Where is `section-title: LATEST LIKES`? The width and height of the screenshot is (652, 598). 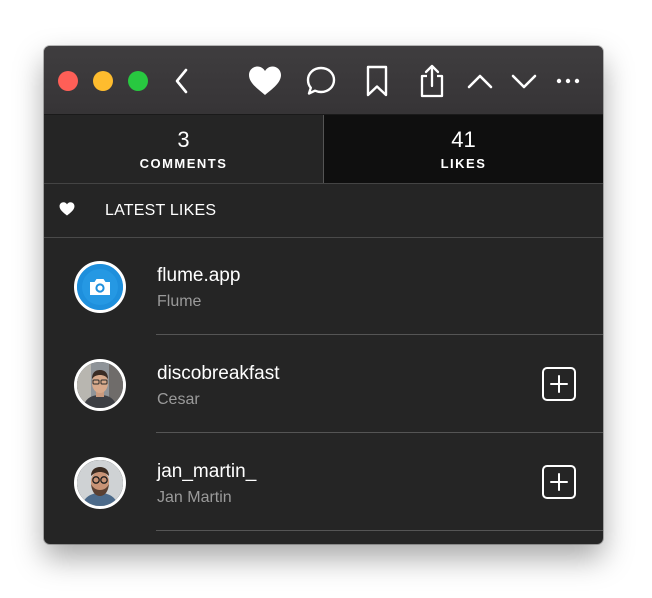 section-title: LATEST LIKES is located at coordinates (161, 210).